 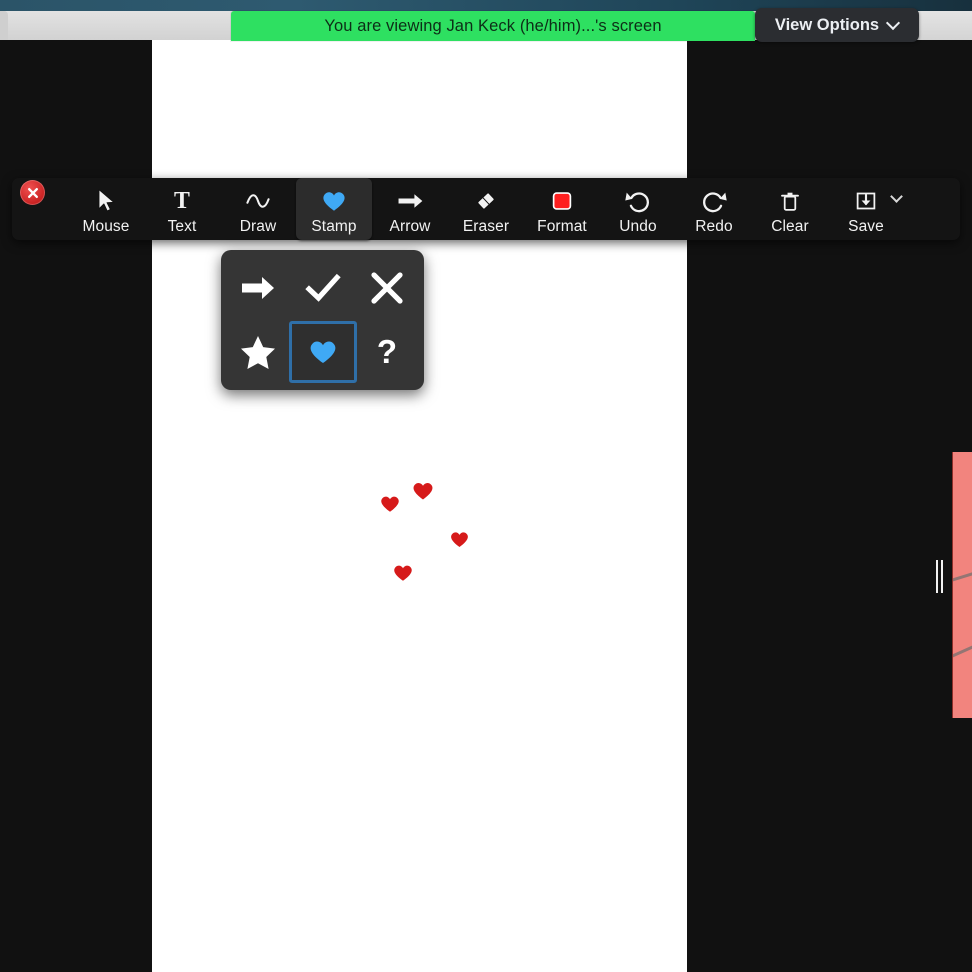 I want to click on stamp-option-x, so click(x=388, y=288).